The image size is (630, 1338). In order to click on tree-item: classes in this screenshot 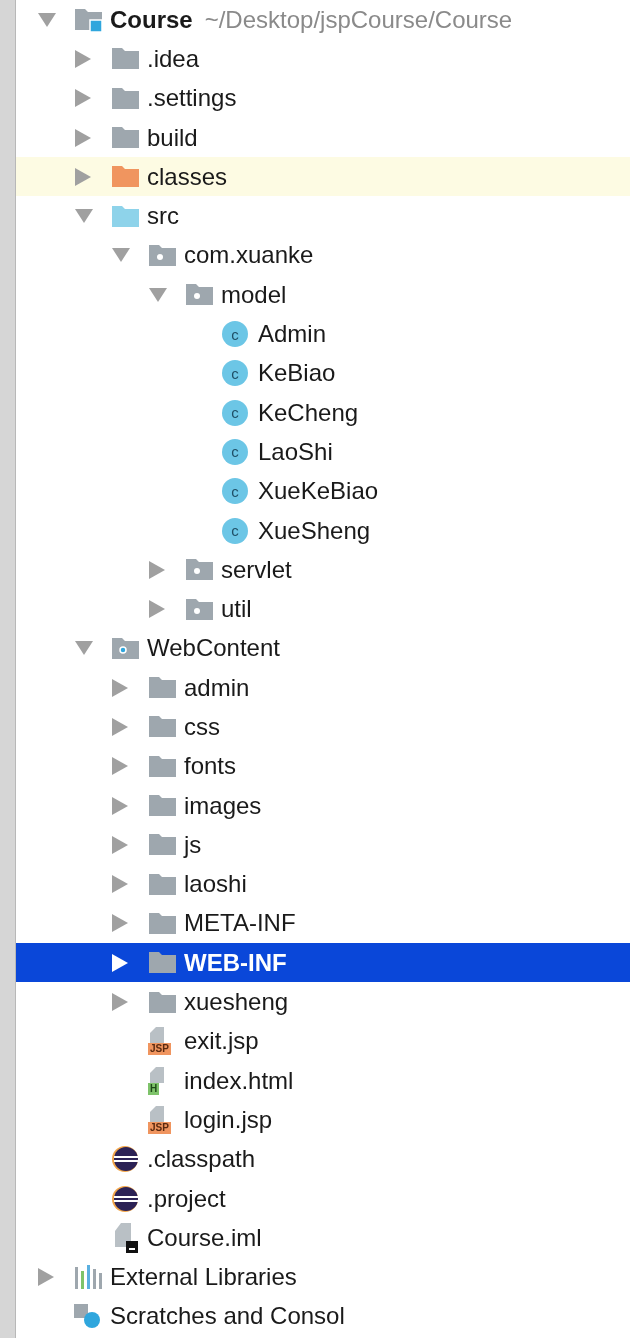, I will do `click(323, 177)`.